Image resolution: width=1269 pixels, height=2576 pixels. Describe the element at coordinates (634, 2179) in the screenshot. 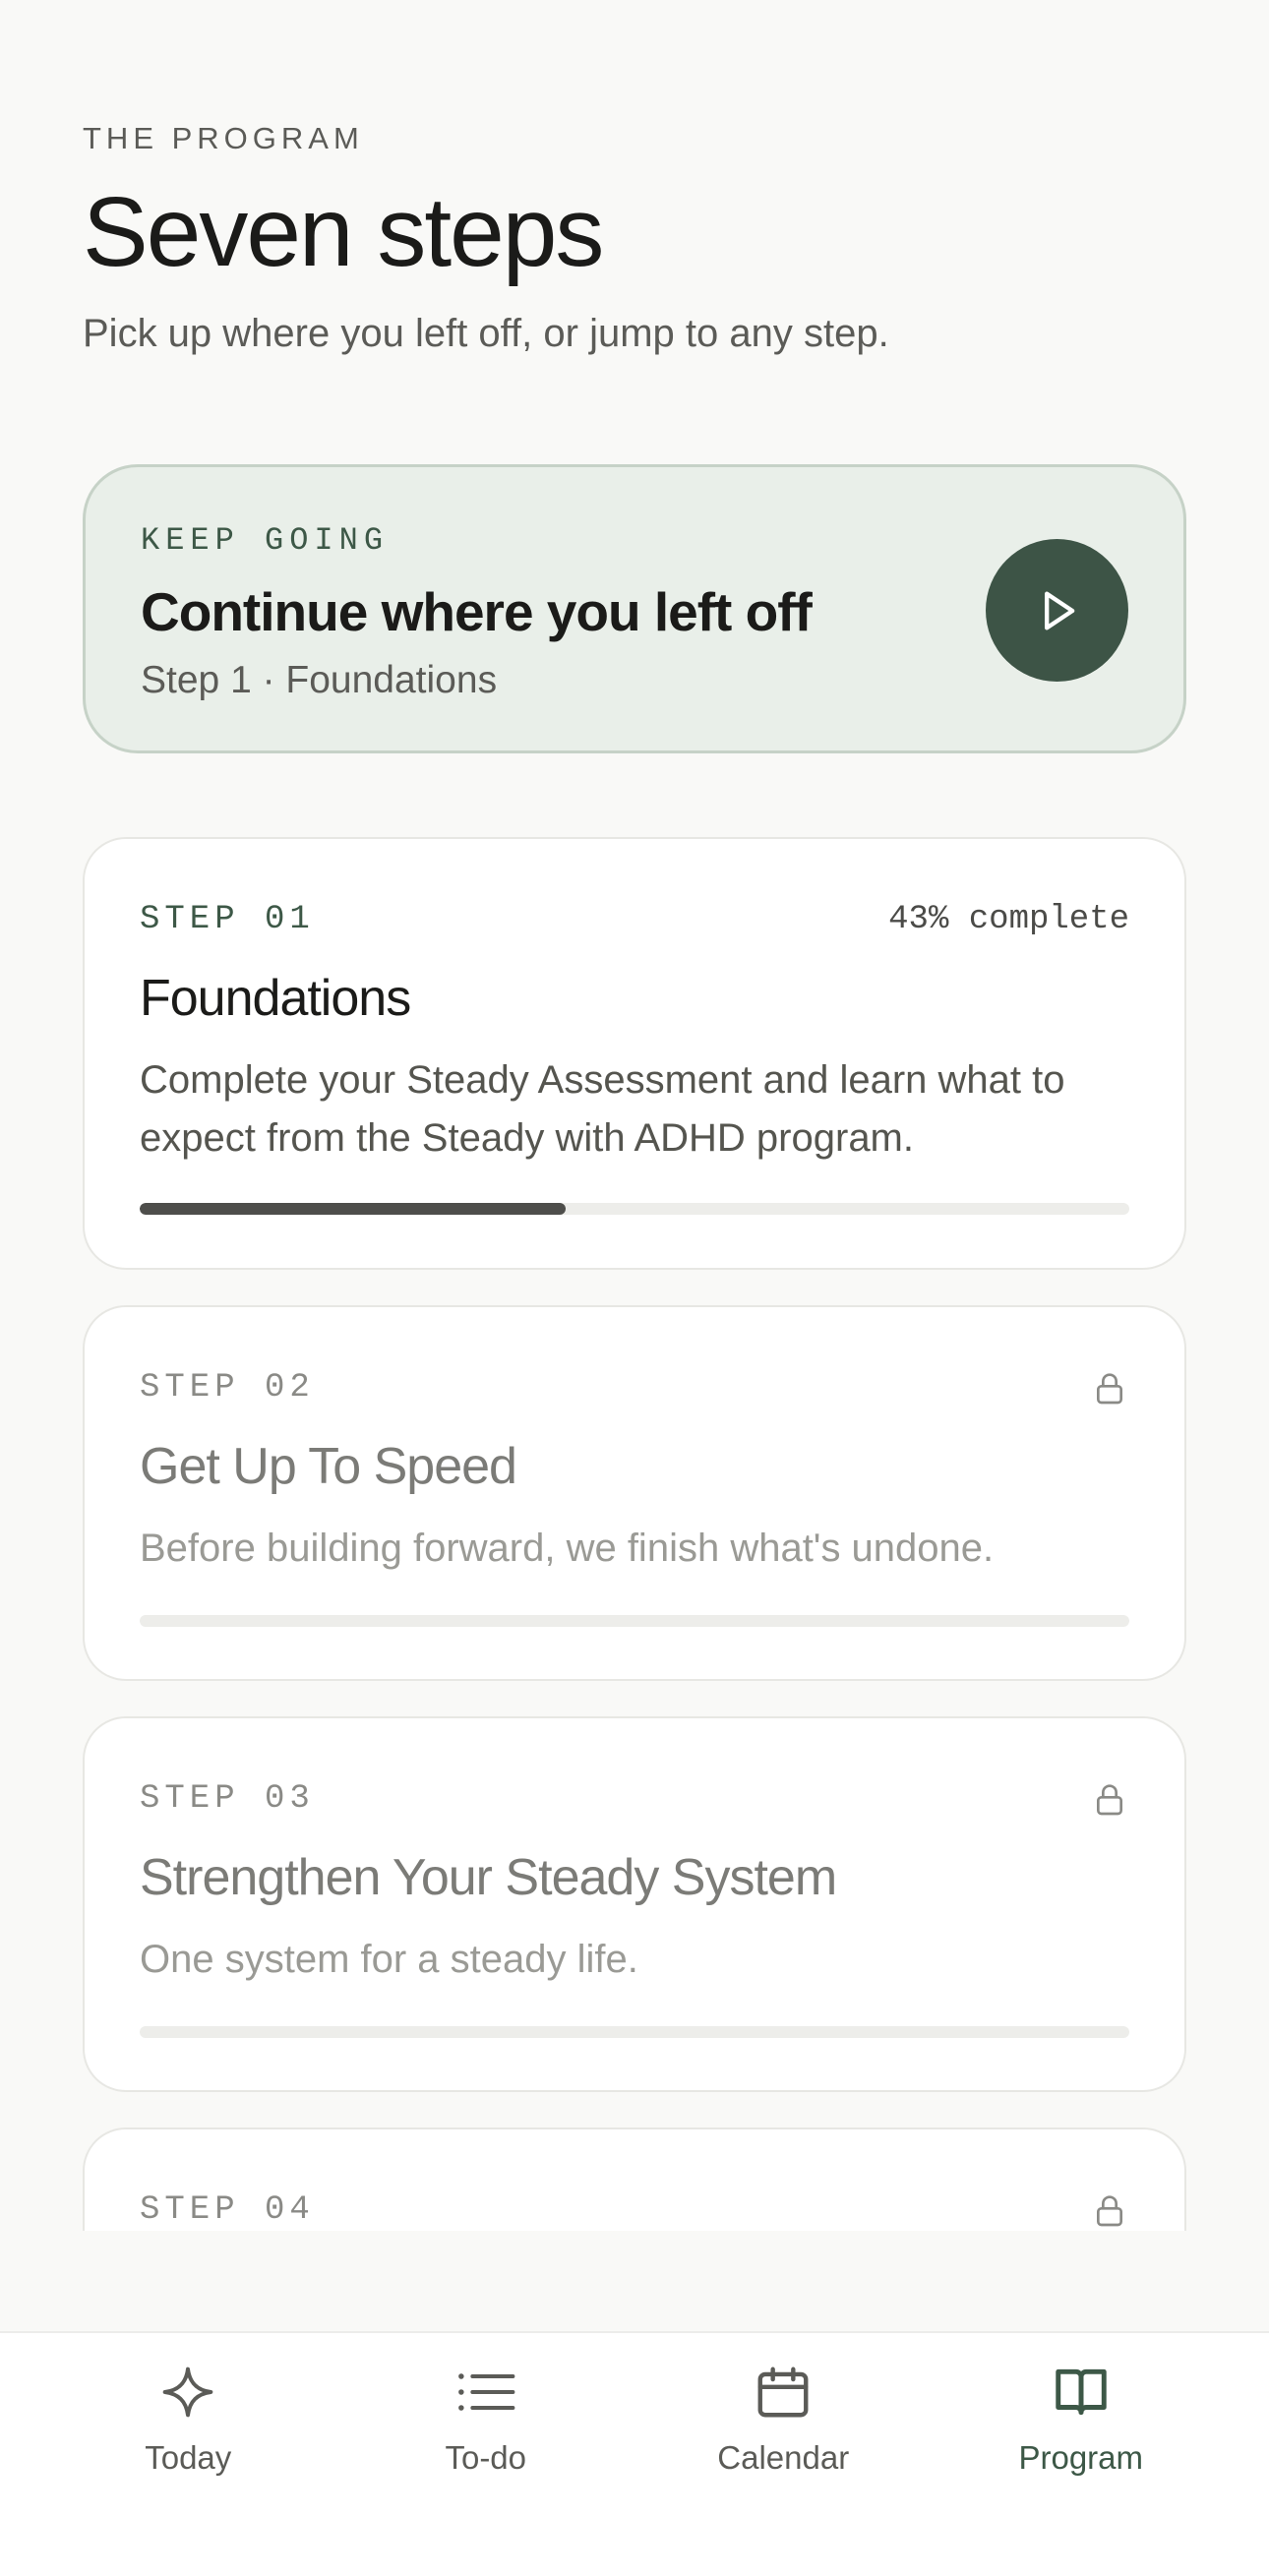

I see `step-card-04: STEP 04` at that location.